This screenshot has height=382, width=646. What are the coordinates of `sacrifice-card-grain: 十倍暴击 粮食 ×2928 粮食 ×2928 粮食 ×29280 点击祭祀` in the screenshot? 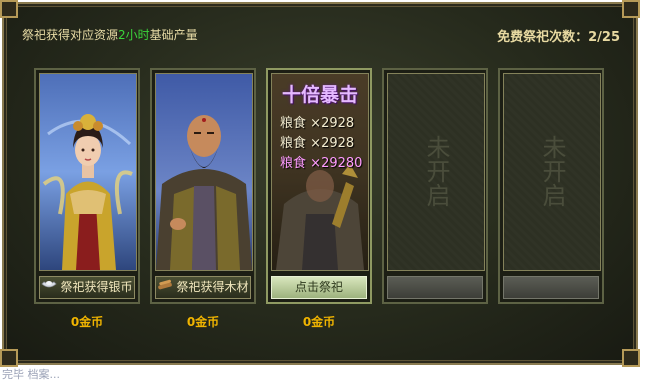 It's located at (319, 186).